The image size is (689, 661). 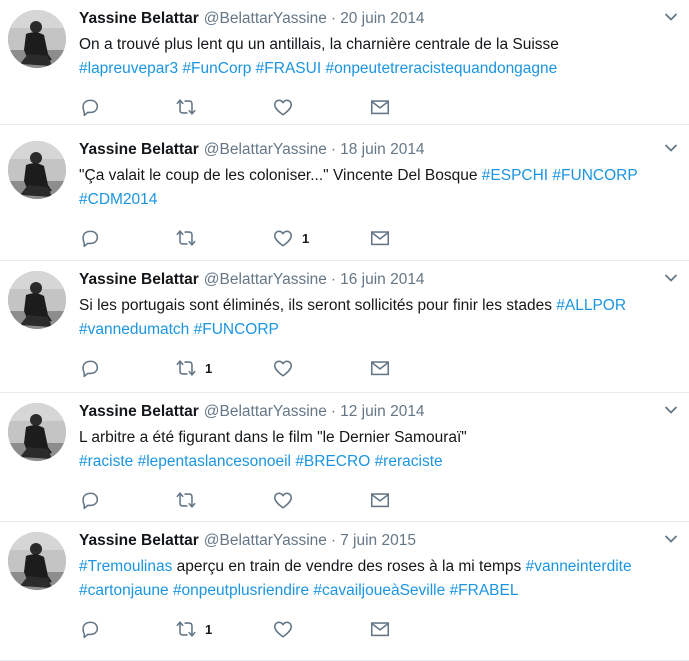 What do you see at coordinates (106, 461) in the screenshot?
I see `hashtag-link: #raciste` at bounding box center [106, 461].